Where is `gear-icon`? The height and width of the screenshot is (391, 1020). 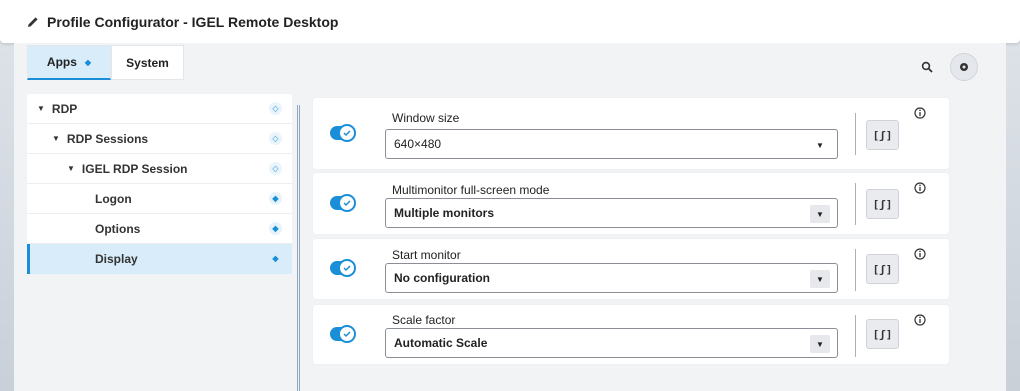
gear-icon is located at coordinates (964, 67).